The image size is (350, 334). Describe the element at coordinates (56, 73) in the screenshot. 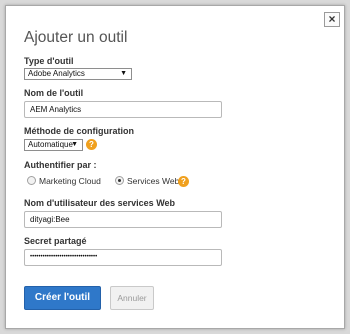

I see `tool-type-value: Adobe Analytics` at that location.